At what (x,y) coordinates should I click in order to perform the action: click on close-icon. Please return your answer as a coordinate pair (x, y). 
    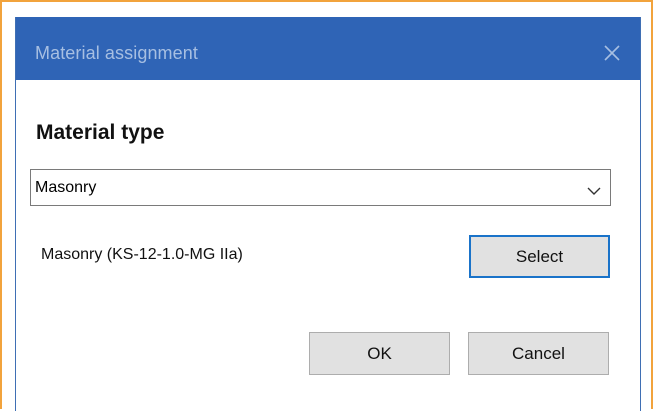
    Looking at the image, I should click on (612, 53).